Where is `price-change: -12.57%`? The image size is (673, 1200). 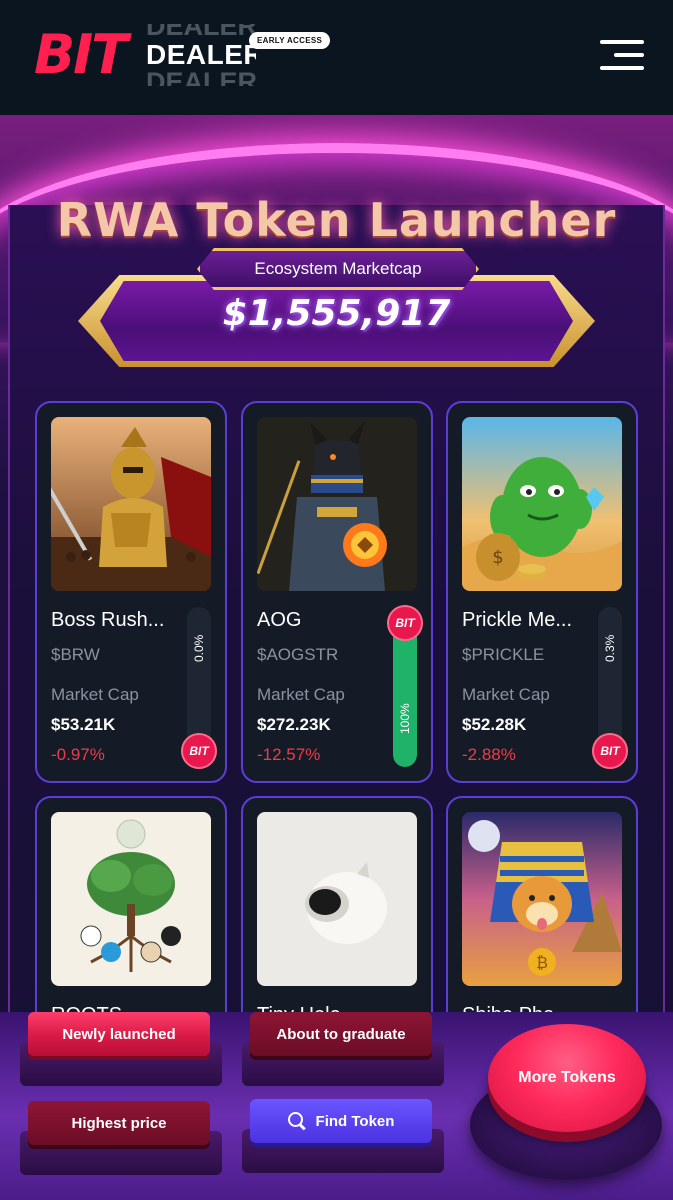
price-change: -12.57% is located at coordinates (289, 754).